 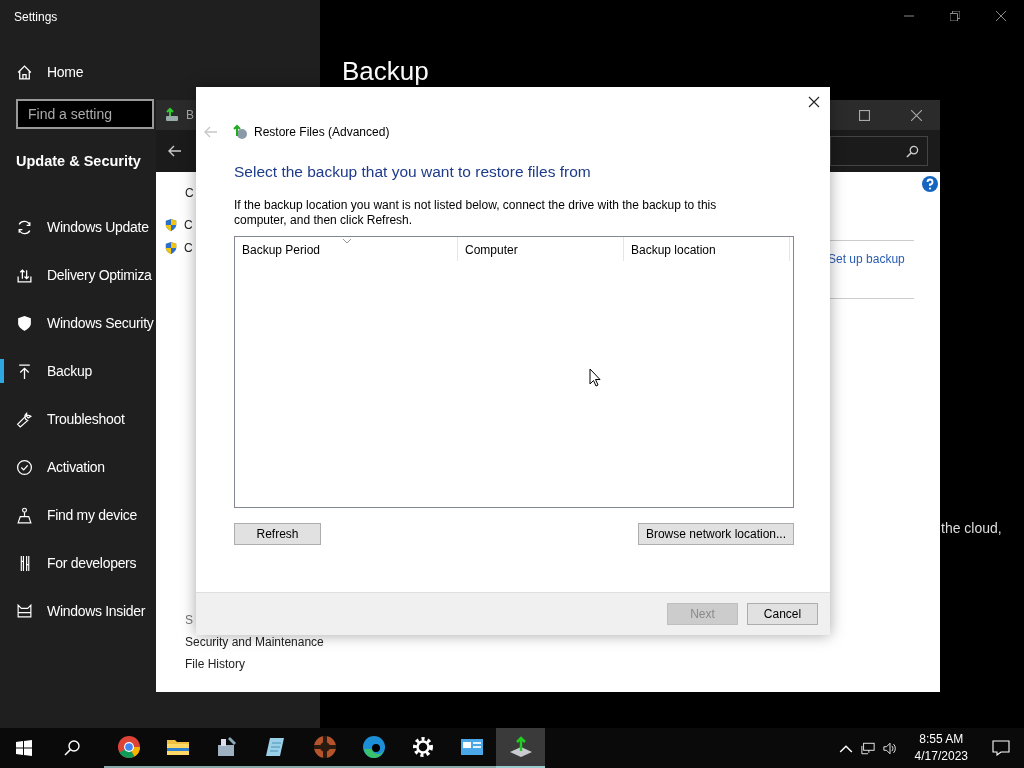 I want to click on nav-item: Activation, so click(x=77, y=467).